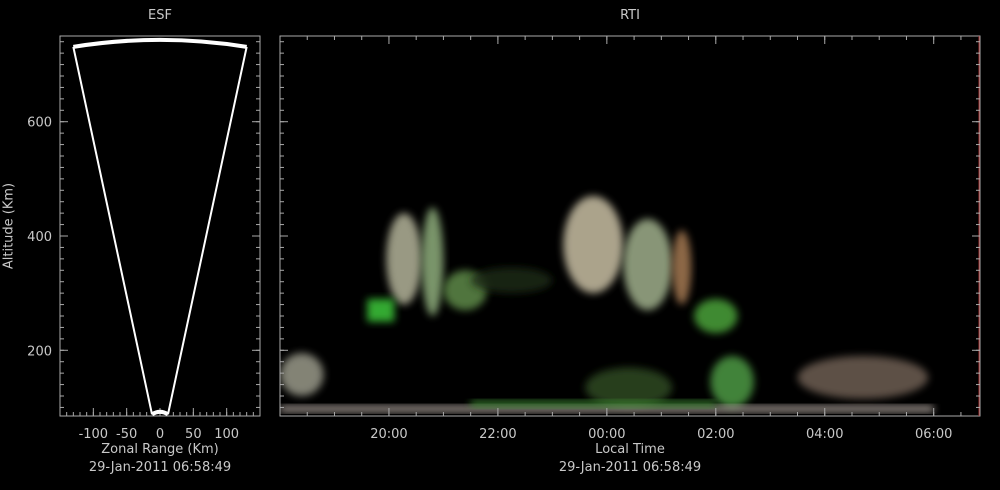  I want to click on rti-x-tick-label: 06:00, so click(933, 434).